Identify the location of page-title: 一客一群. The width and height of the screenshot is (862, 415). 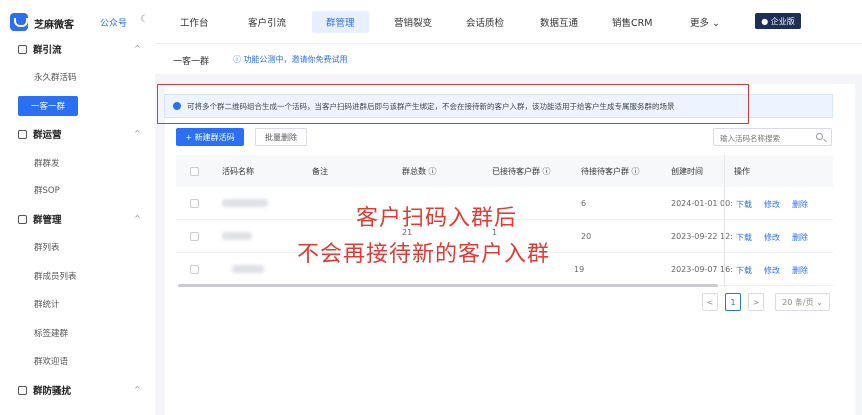
(191, 62).